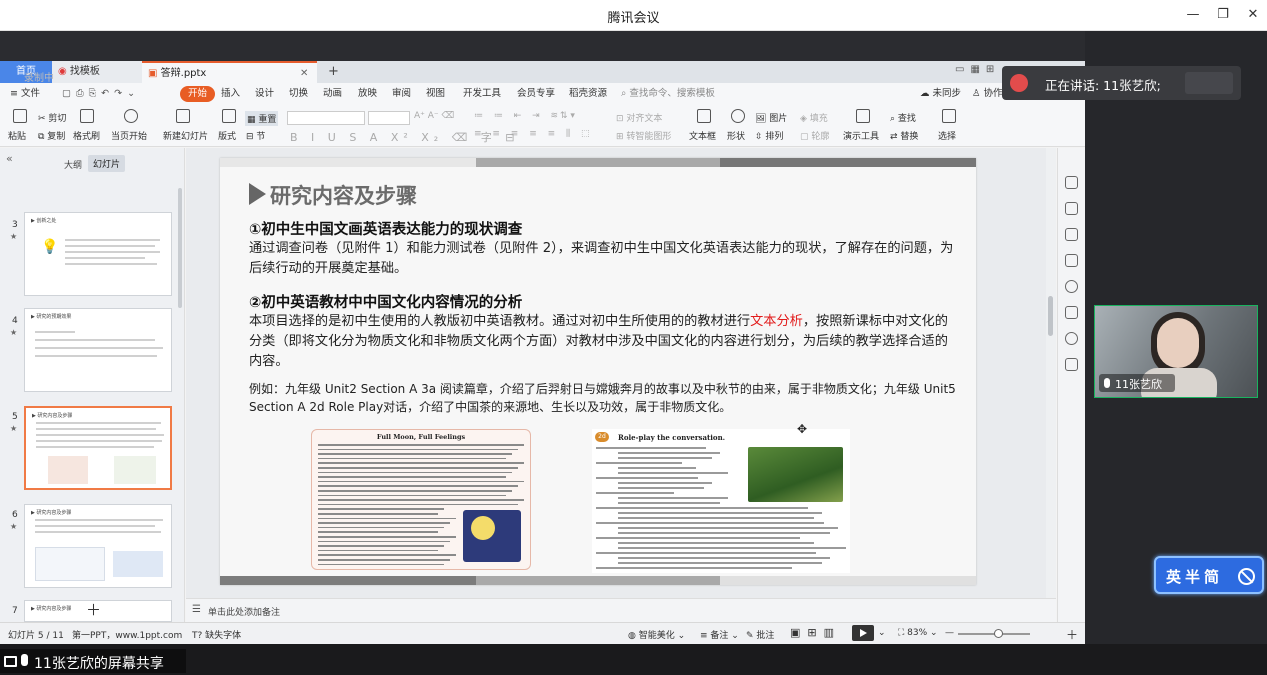  Describe the element at coordinates (987, 94) in the screenshot. I see `collab-button: ♙ 协作` at that location.